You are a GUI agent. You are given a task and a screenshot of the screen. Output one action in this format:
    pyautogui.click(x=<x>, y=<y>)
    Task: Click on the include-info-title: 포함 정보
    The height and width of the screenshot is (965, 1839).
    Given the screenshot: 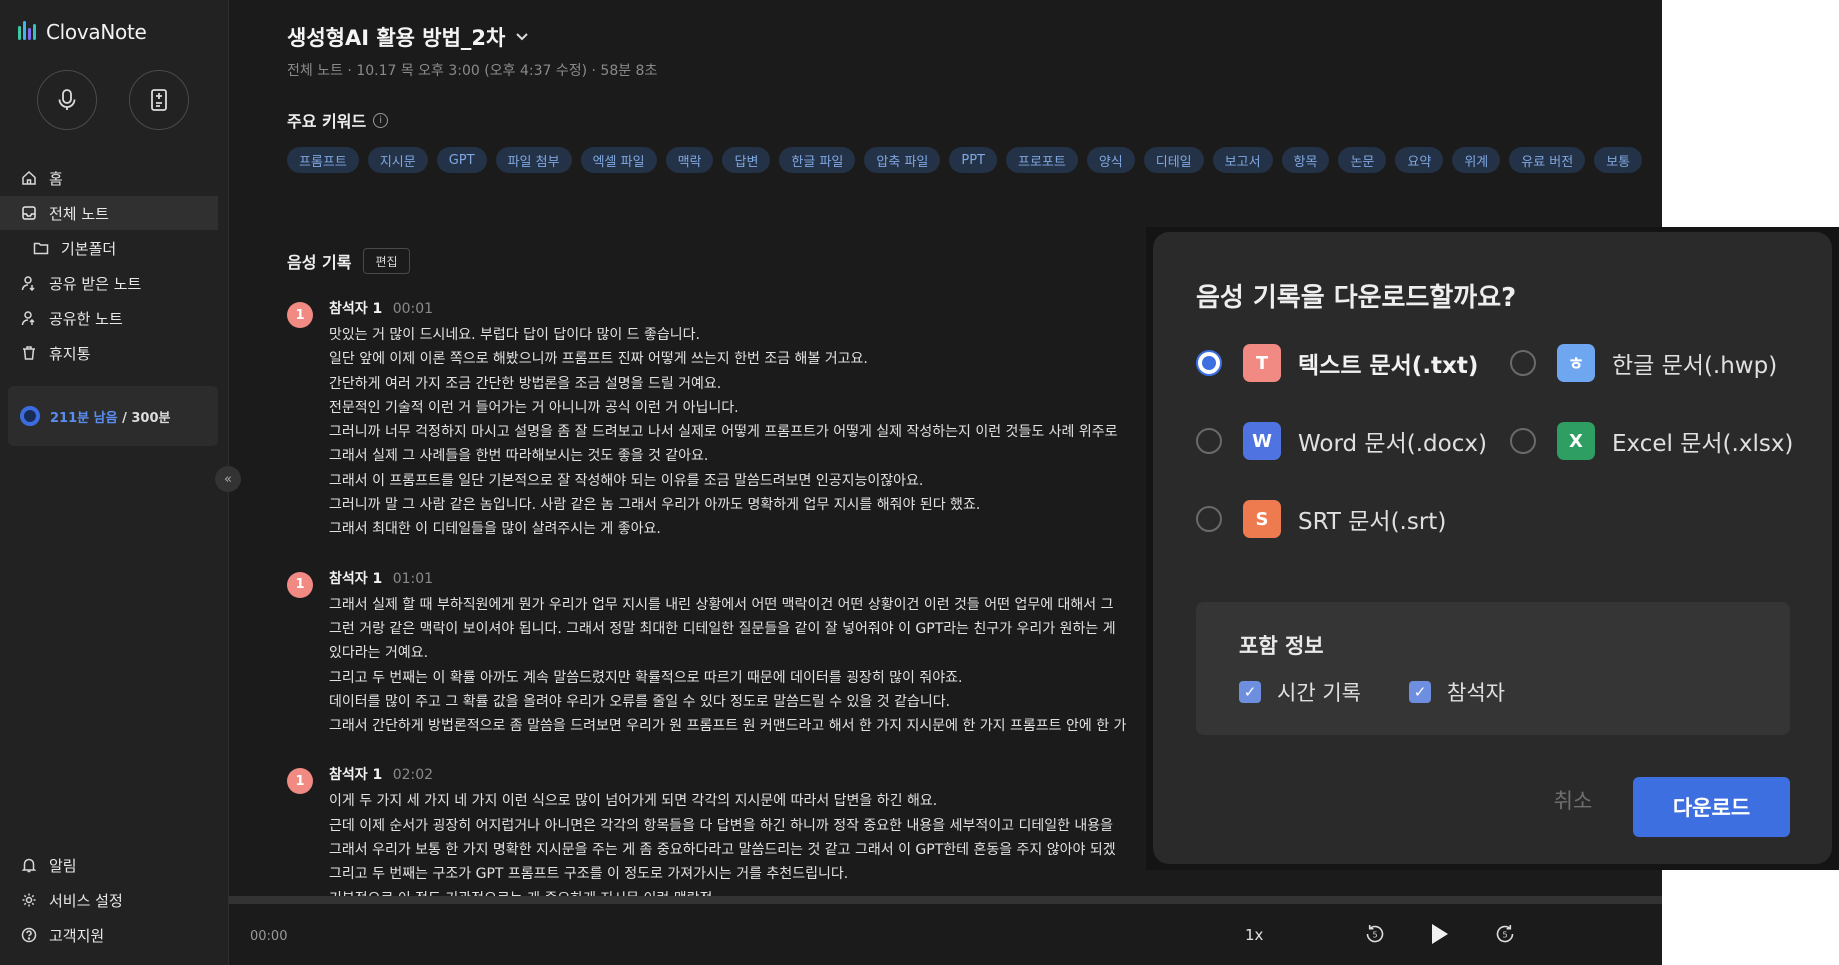 What is the action you would take?
    pyautogui.click(x=1281, y=646)
    